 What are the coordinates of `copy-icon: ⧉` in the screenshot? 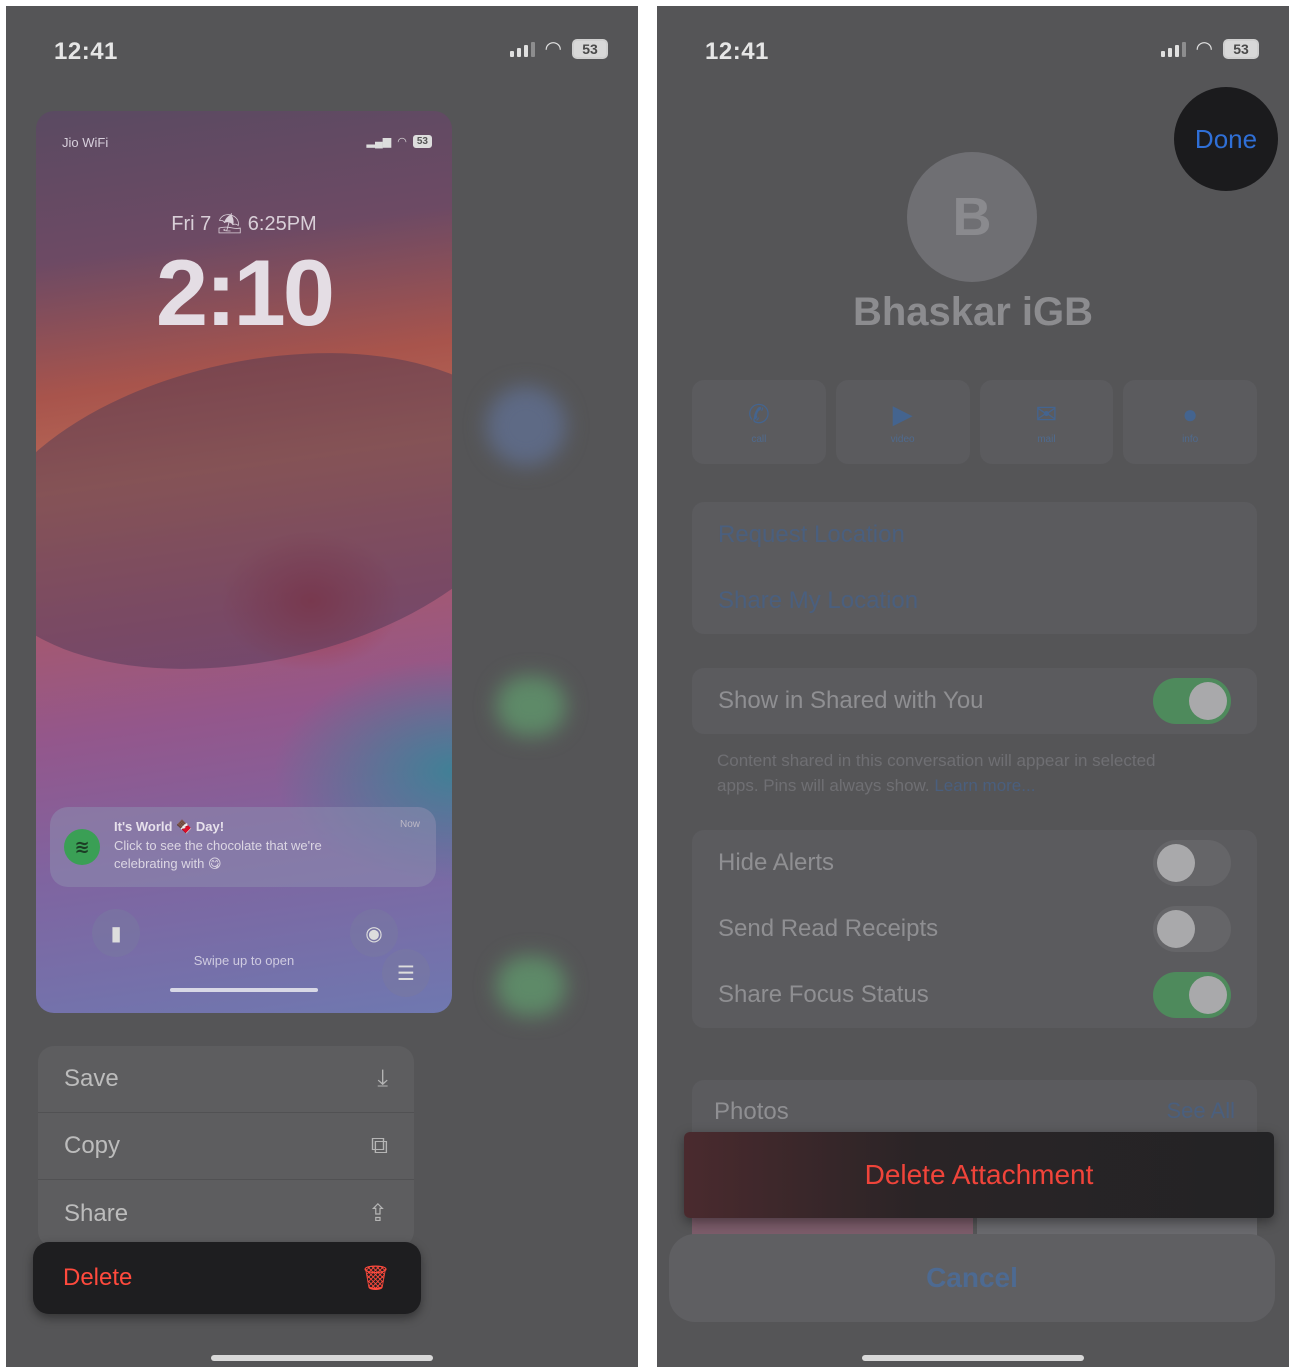 It's located at (379, 1145).